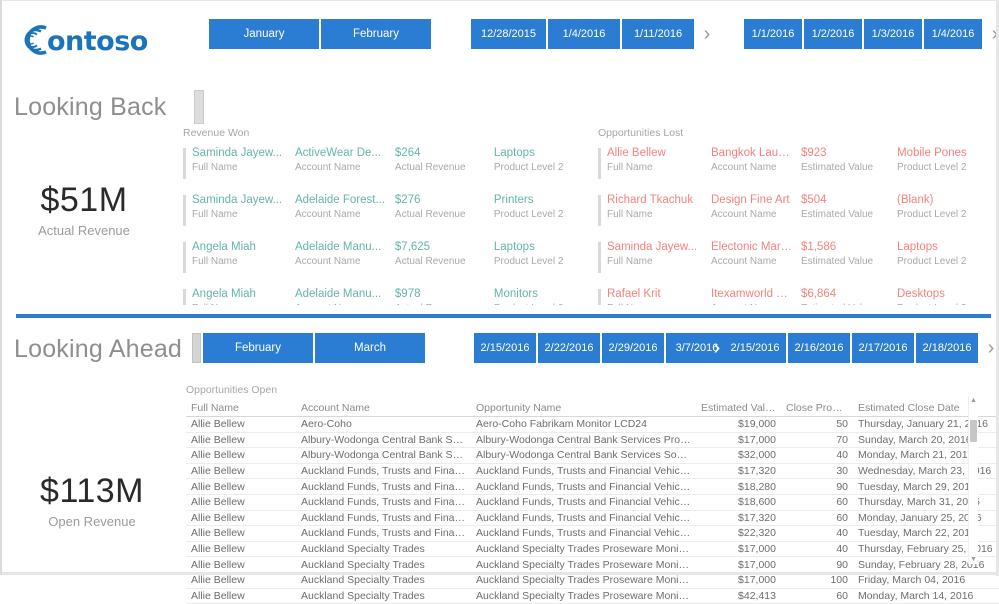 The width and height of the screenshot is (999, 604). I want to click on slicer-item-week-3: 2/29/2016, so click(633, 348).